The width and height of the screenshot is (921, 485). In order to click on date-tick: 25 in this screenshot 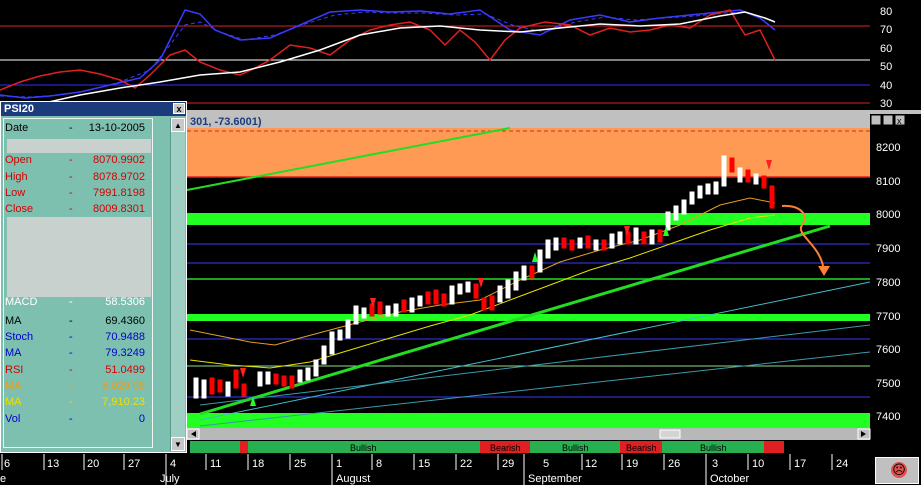, I will do `click(300, 464)`.